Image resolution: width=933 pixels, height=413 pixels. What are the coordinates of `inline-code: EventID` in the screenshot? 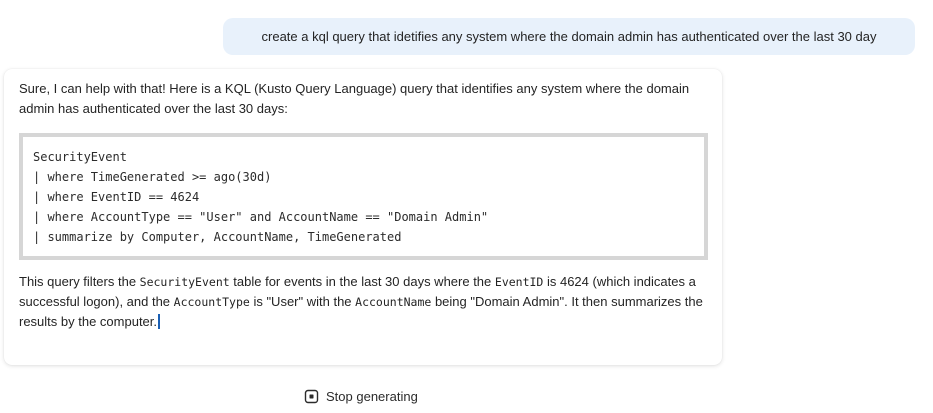 It's located at (519, 282).